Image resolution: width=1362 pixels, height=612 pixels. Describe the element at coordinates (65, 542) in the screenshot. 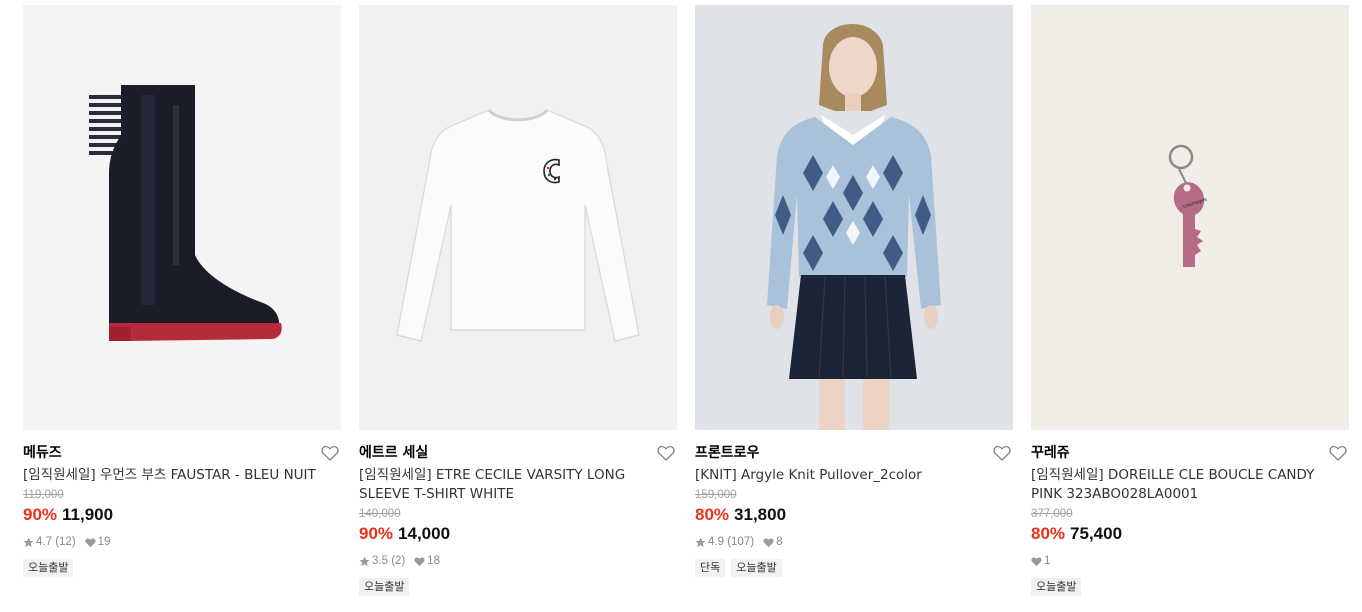

I see `review-count: (12)` at that location.